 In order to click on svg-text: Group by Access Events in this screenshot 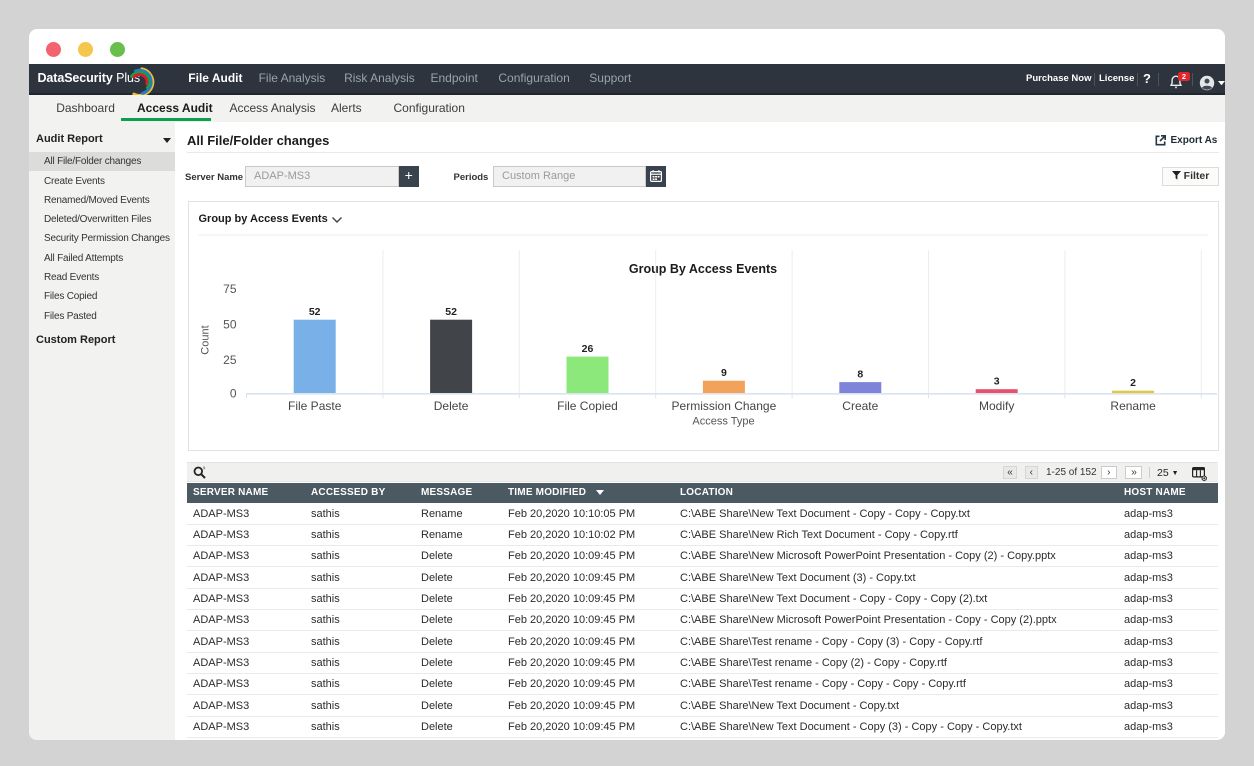, I will do `click(262, 219)`.